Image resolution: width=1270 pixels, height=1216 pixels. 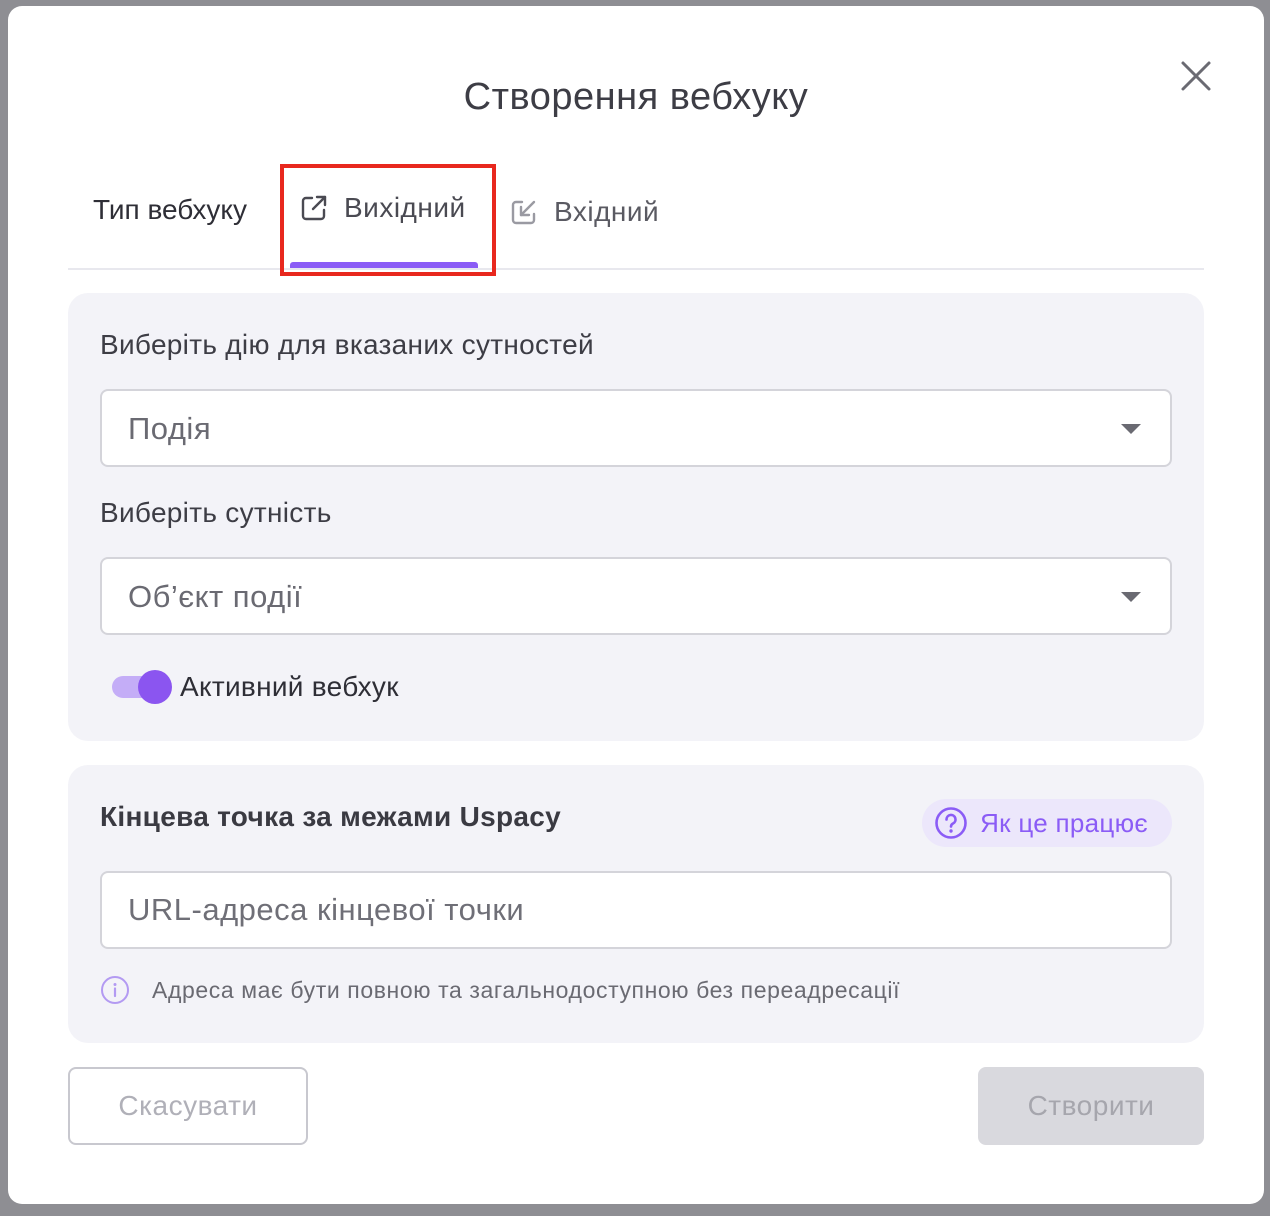 What do you see at coordinates (1064, 822) in the screenshot?
I see `how-it-works-label: Як це працює` at bounding box center [1064, 822].